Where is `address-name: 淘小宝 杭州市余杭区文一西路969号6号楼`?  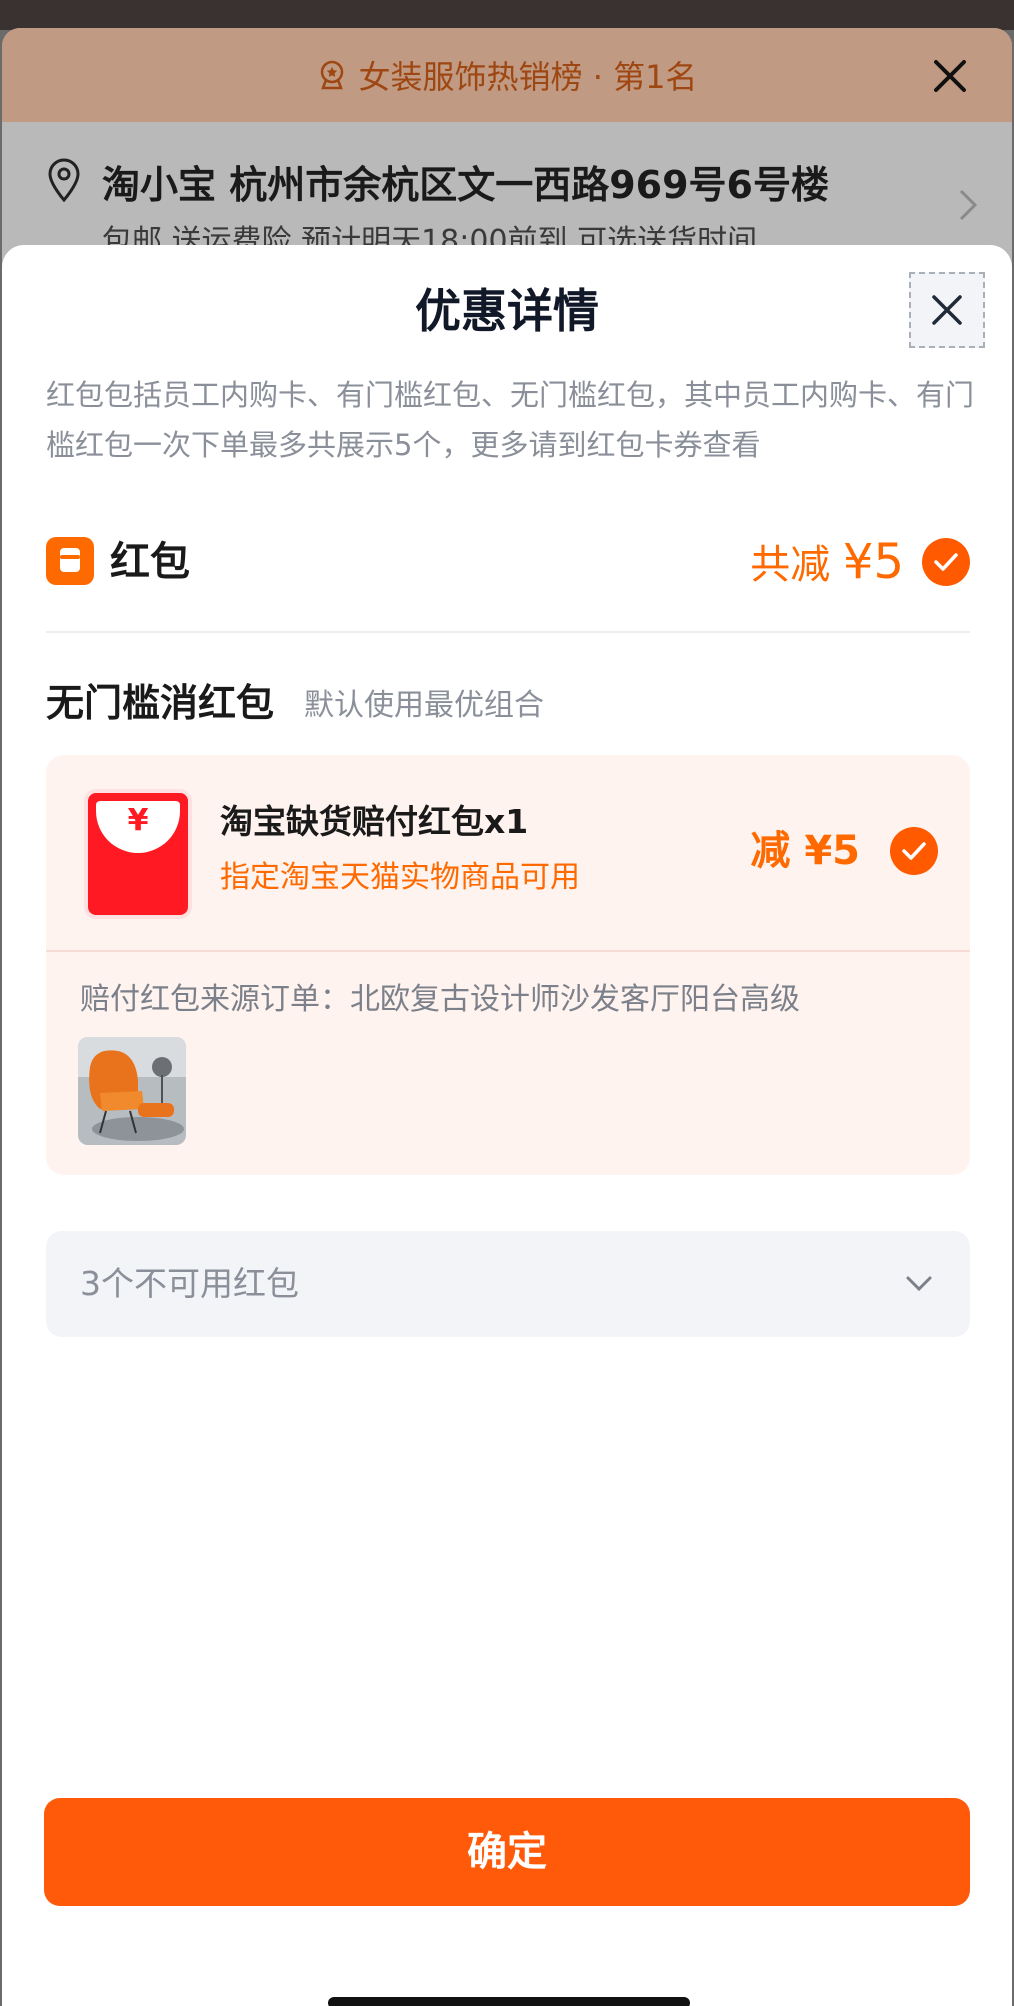 address-name: 淘小宝 杭州市余杭区文一西路969号6号楼 is located at coordinates (465, 185).